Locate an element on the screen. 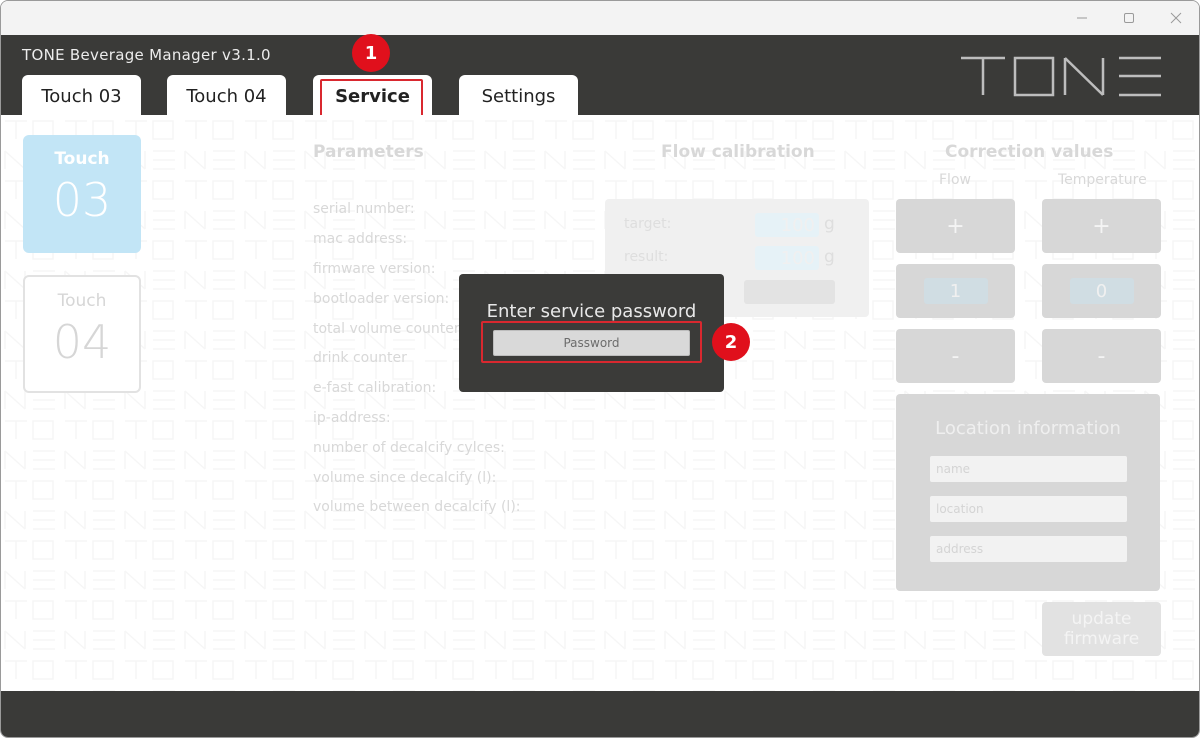 This screenshot has width=1200, height=738. param-volume-since-decalcify: volume since decalcify (l): is located at coordinates (405, 478).